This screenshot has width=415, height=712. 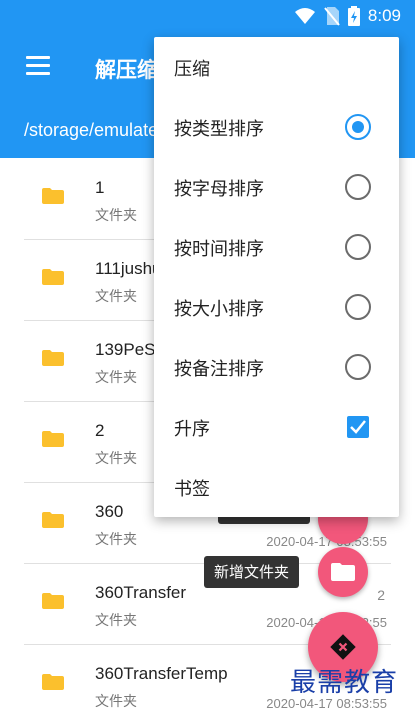 I want to click on file-name: 360Transfer, so click(x=141, y=592).